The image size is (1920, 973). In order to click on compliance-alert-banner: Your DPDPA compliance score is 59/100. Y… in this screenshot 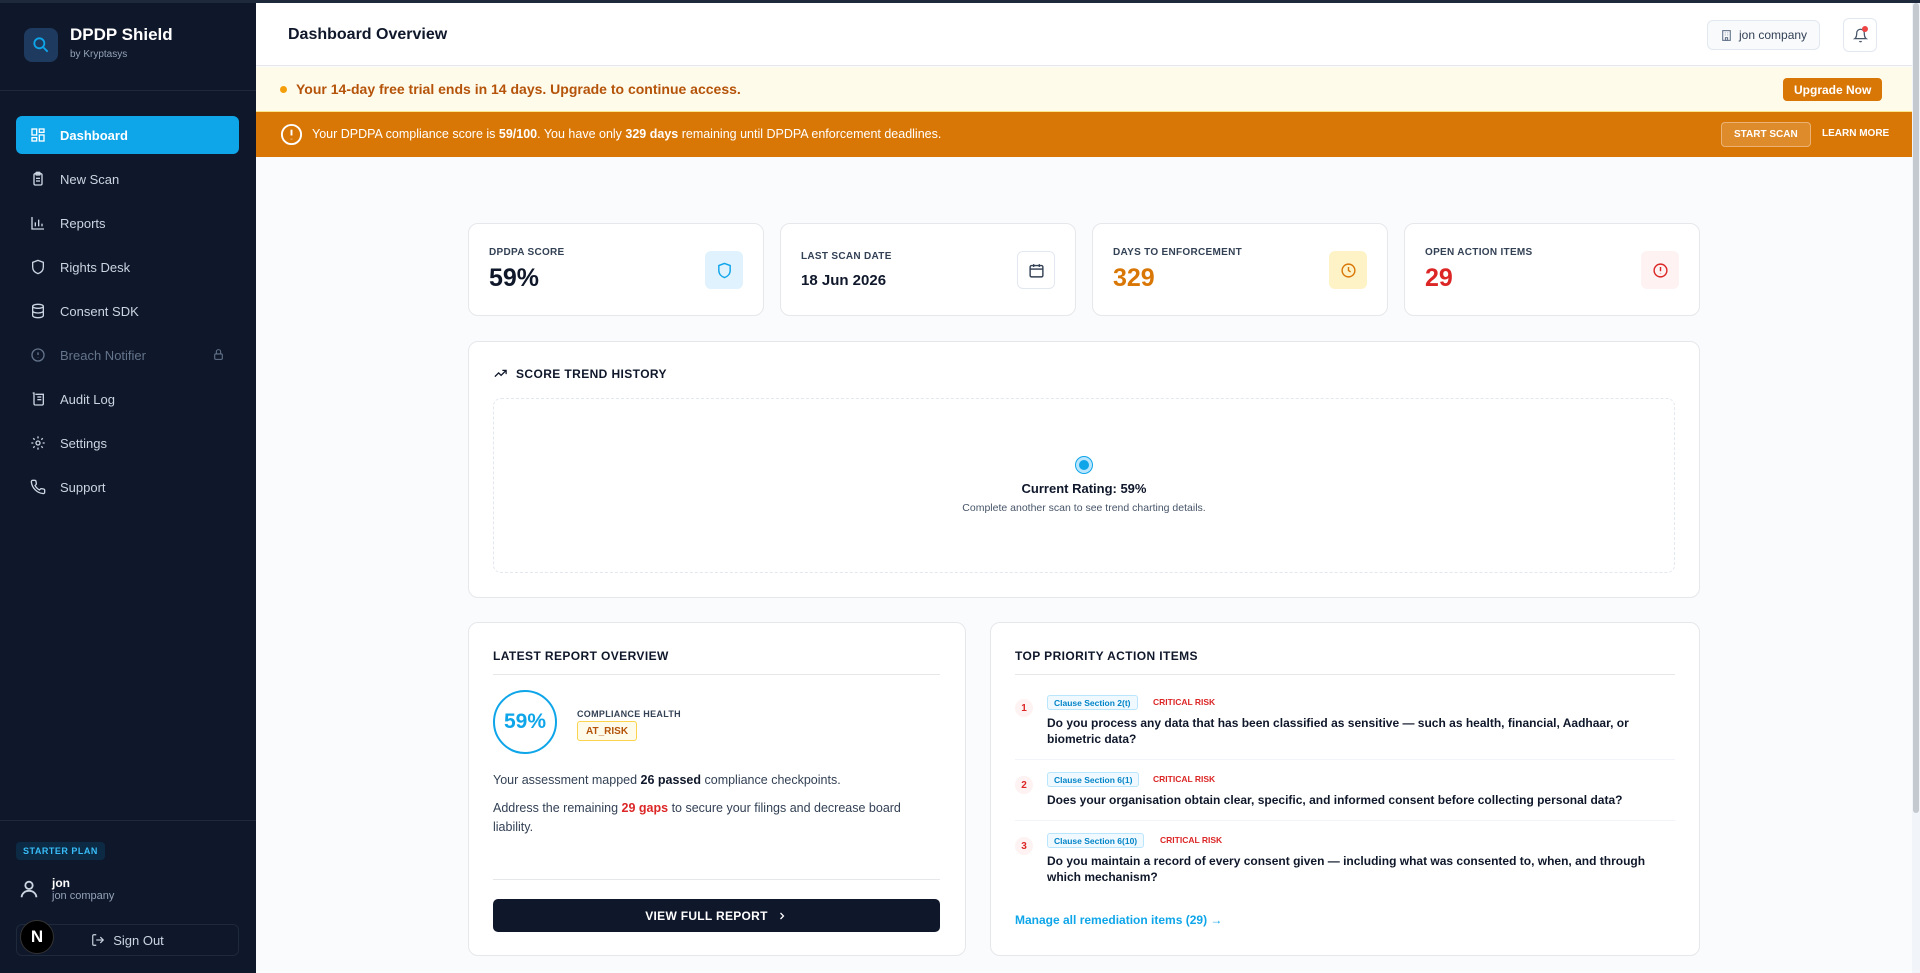, I will do `click(1084, 134)`.